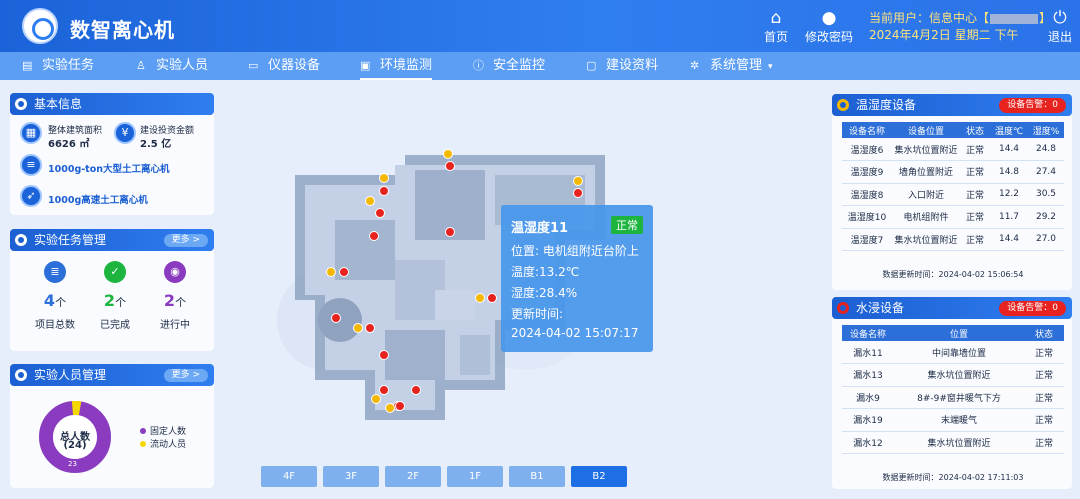  I want to click on table-row: 温湿度10 电机组附件 正常 11.7 29.2, so click(953, 217).